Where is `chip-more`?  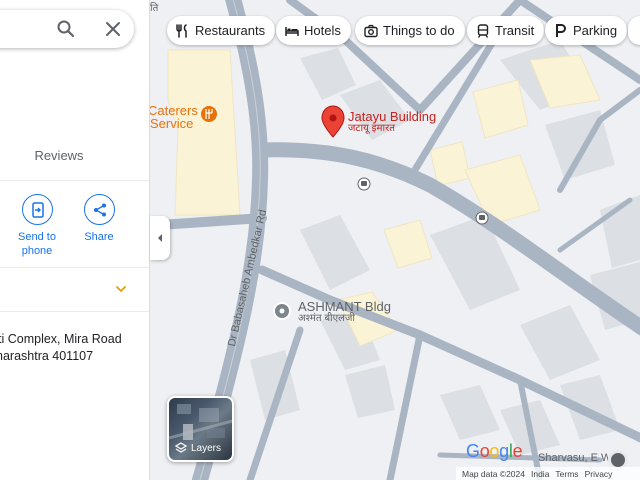 chip-more is located at coordinates (634, 30).